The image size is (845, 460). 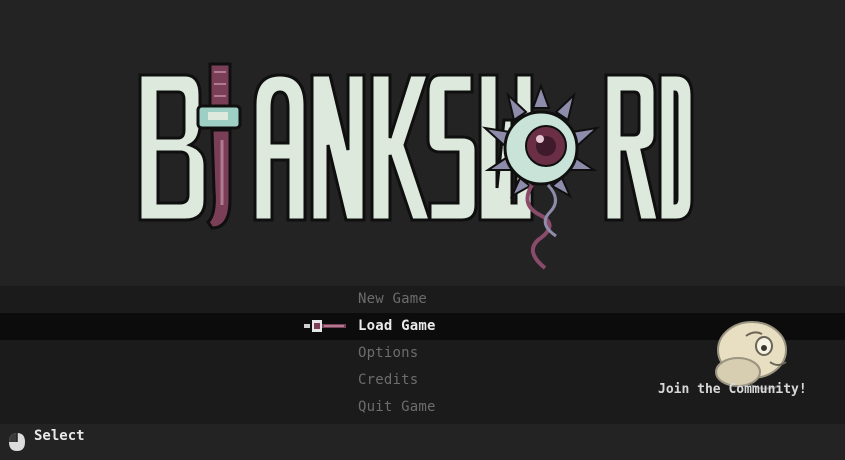 What do you see at coordinates (732, 389) in the screenshot?
I see `join-community-label: Join the Community!` at bounding box center [732, 389].